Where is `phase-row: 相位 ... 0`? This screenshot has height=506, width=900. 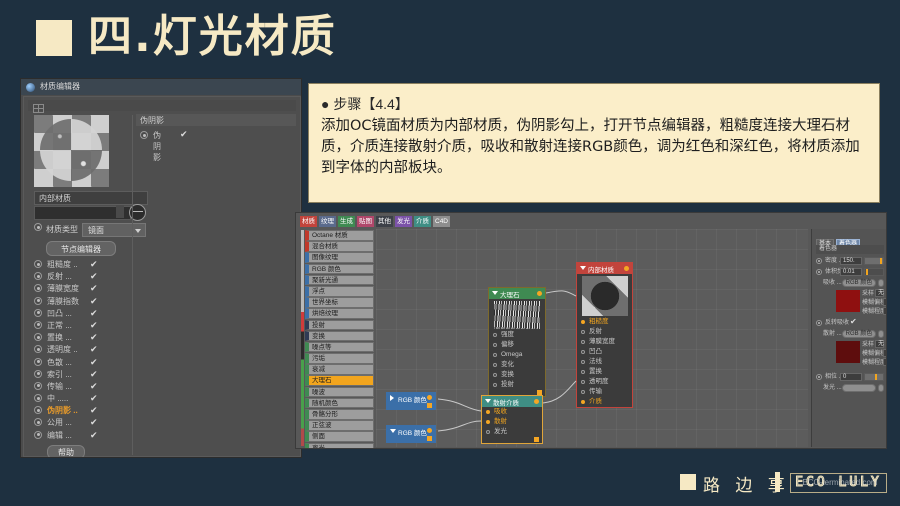
phase-row: 相位 ... 0 is located at coordinates (850, 377).